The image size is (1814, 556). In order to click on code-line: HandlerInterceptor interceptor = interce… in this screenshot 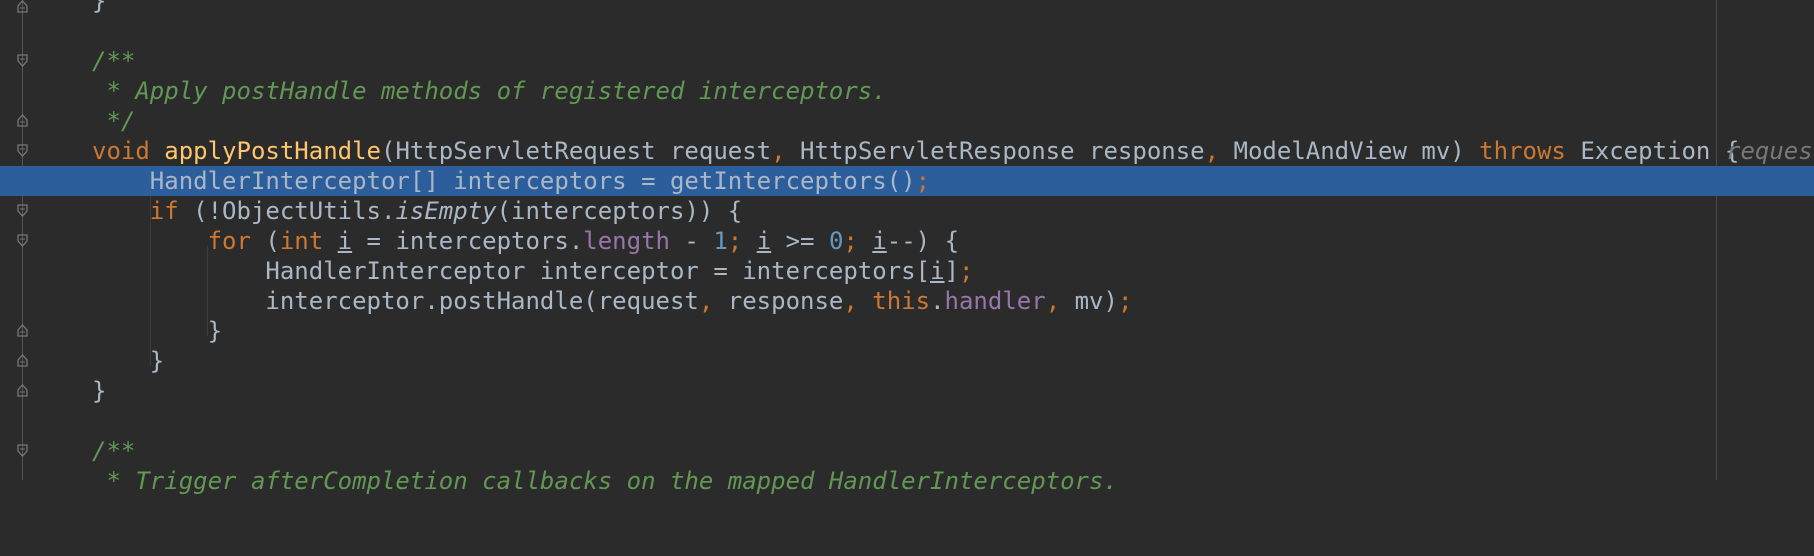, I will do `click(907, 271)`.